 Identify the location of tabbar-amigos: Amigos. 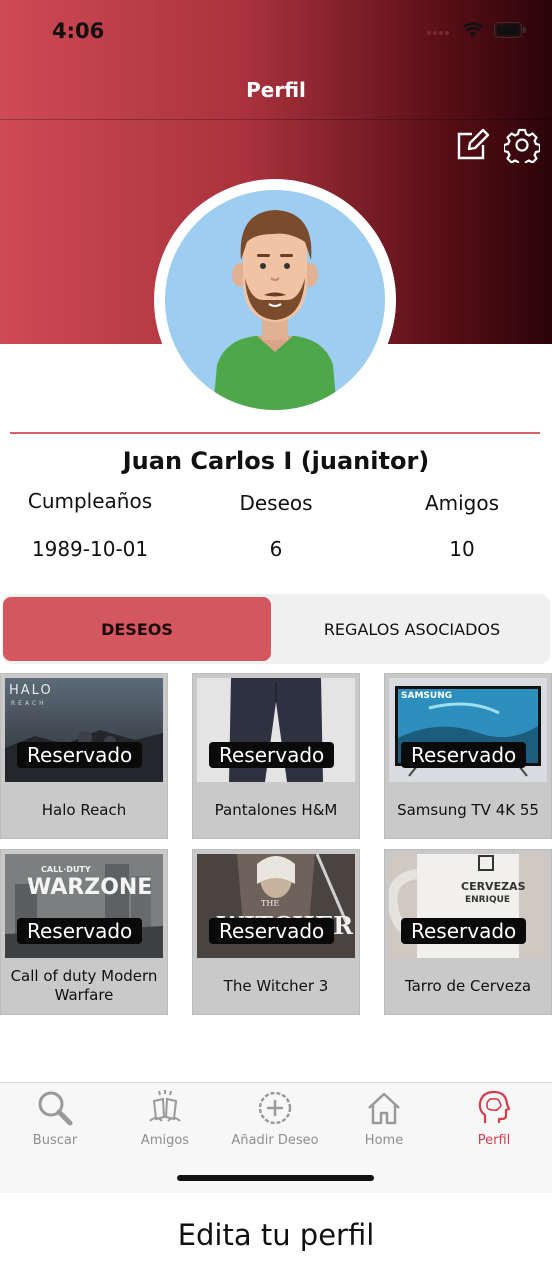
(165, 1124).